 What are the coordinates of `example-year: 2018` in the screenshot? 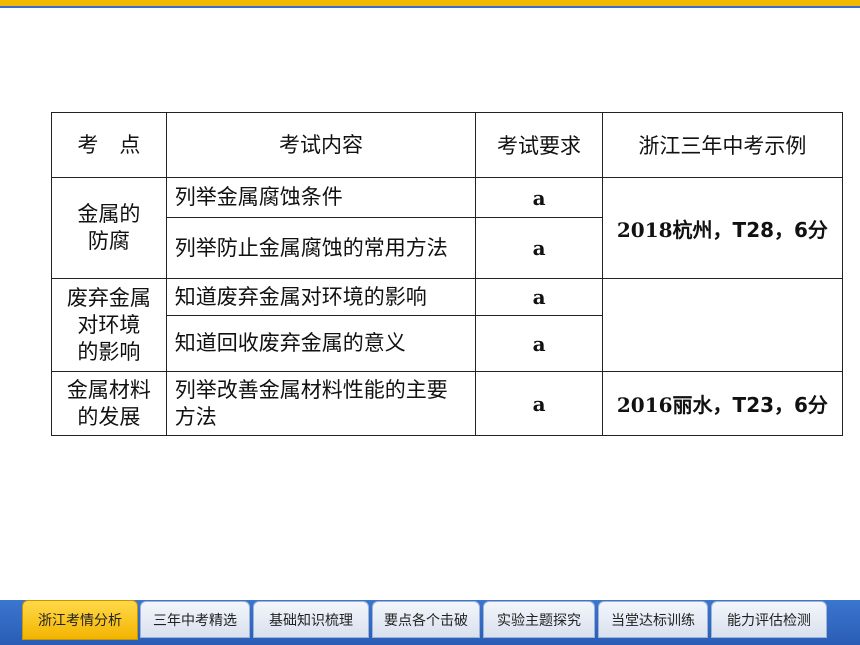 It's located at (644, 229).